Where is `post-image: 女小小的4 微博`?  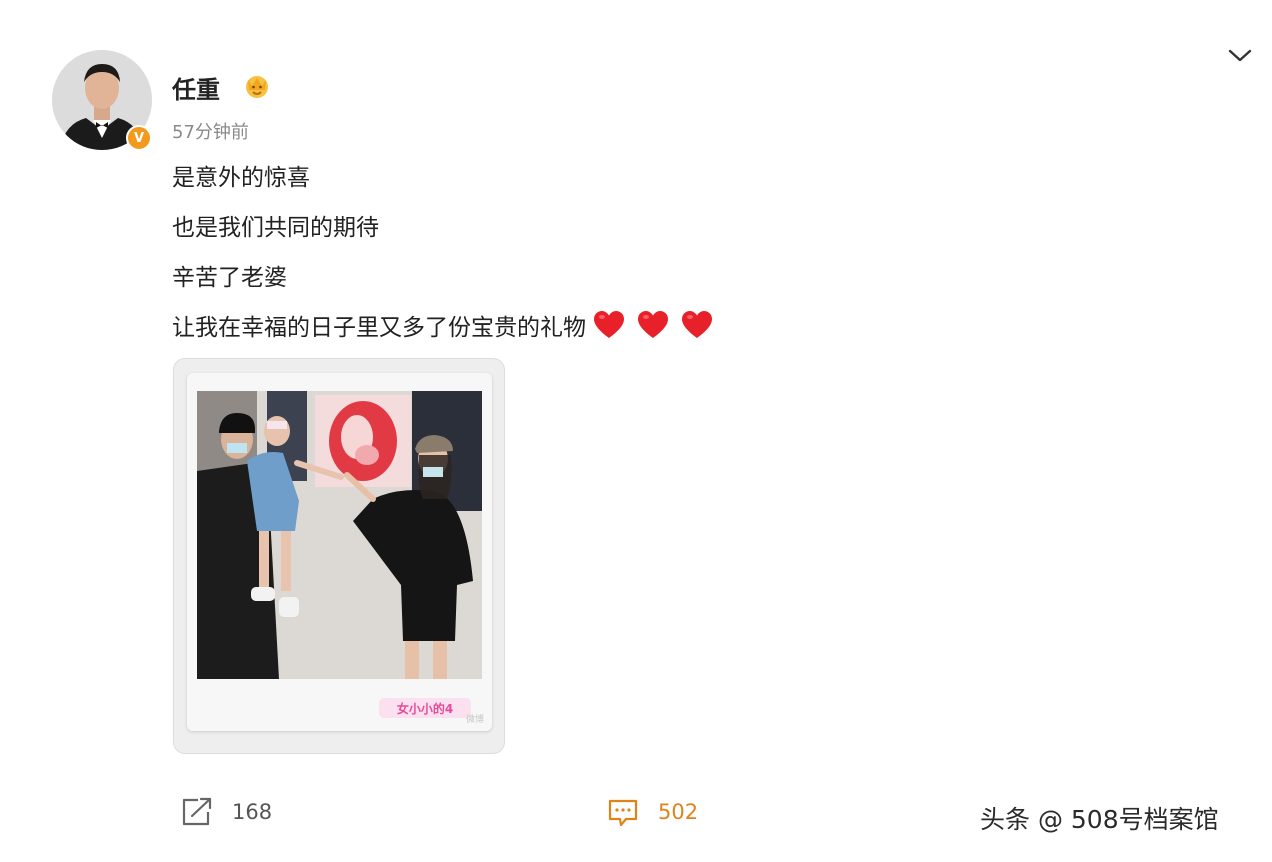 post-image: 女小小的4 微博 is located at coordinates (339, 556).